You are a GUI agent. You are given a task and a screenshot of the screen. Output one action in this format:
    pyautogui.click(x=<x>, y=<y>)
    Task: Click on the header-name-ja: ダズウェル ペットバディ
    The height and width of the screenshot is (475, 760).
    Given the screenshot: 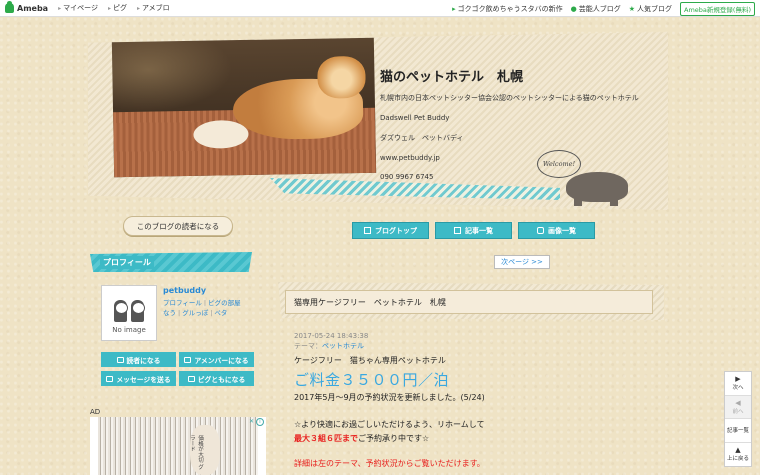 What is the action you would take?
    pyautogui.click(x=422, y=138)
    